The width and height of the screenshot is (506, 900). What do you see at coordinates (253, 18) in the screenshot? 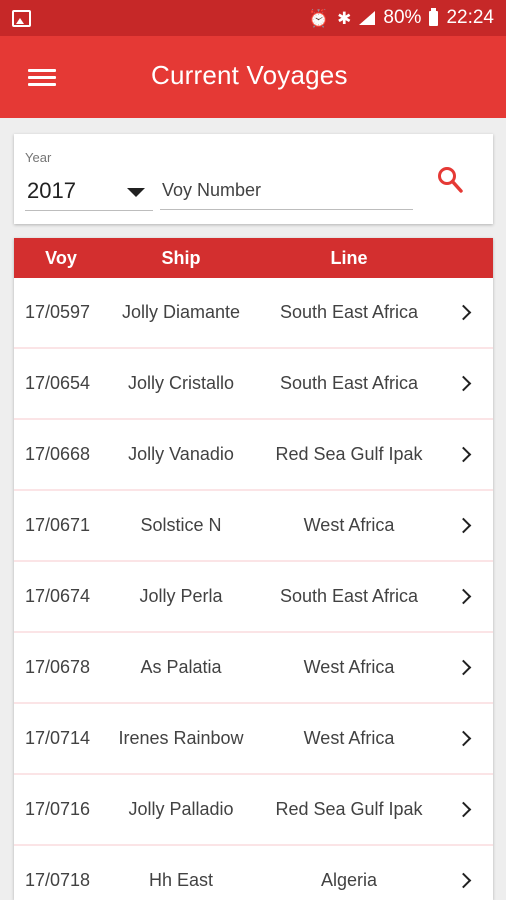
I see `status-bar: ⏰ ✱ 80% 22:24` at bounding box center [253, 18].